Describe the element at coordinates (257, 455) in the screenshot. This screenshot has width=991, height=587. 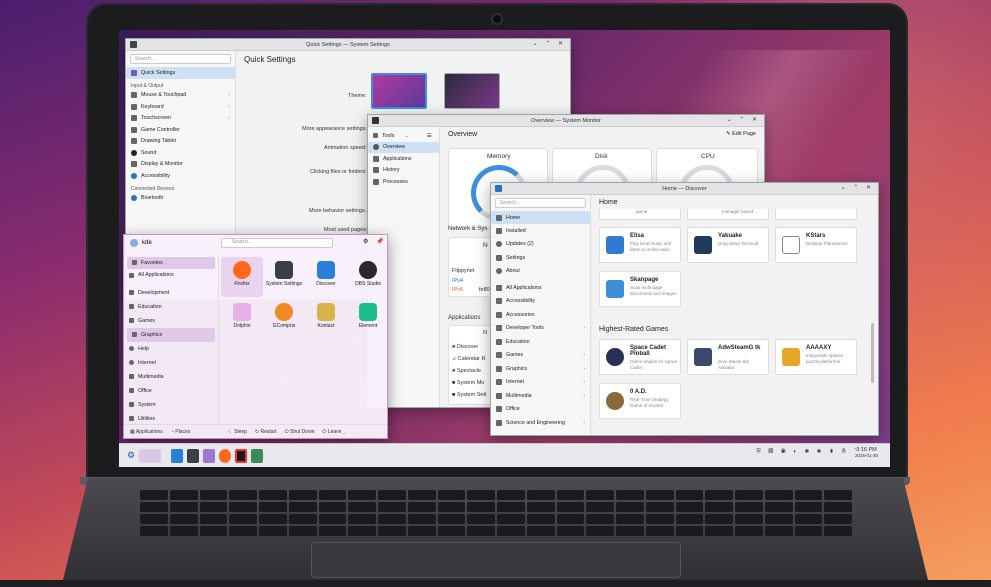
I see `taskbar-monitor-icon` at that location.